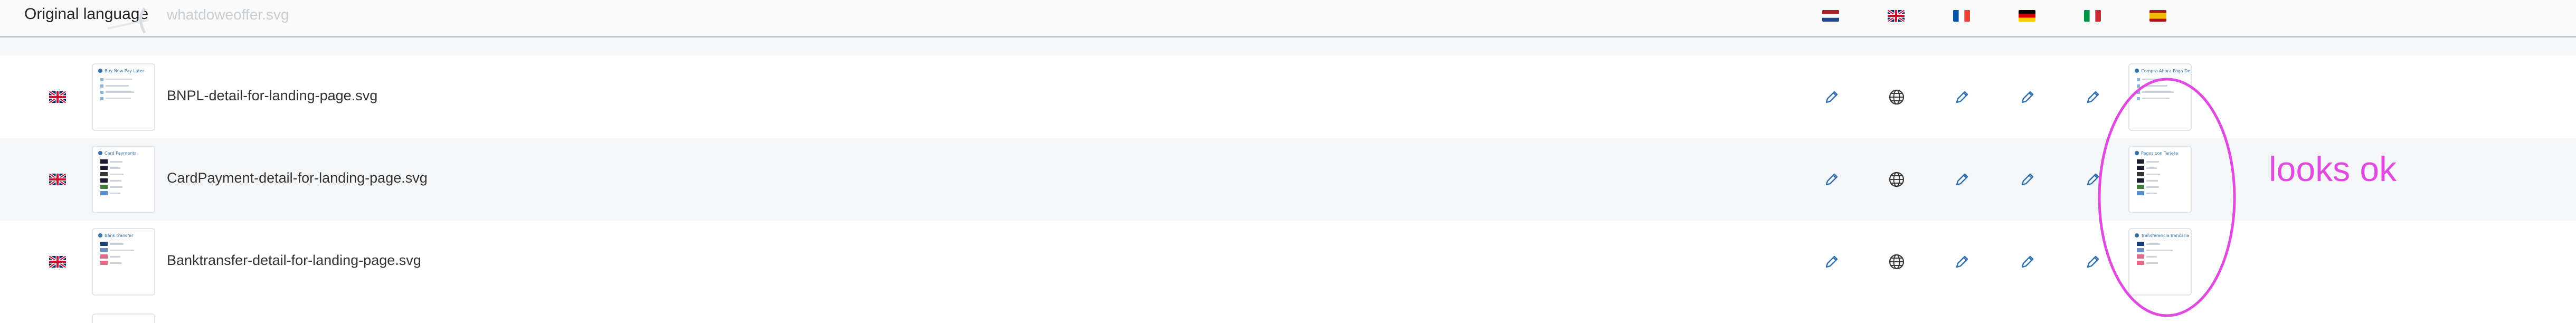  What do you see at coordinates (123, 97) in the screenshot?
I see `svg-thumbnail: Buy Now Pay Later` at bounding box center [123, 97].